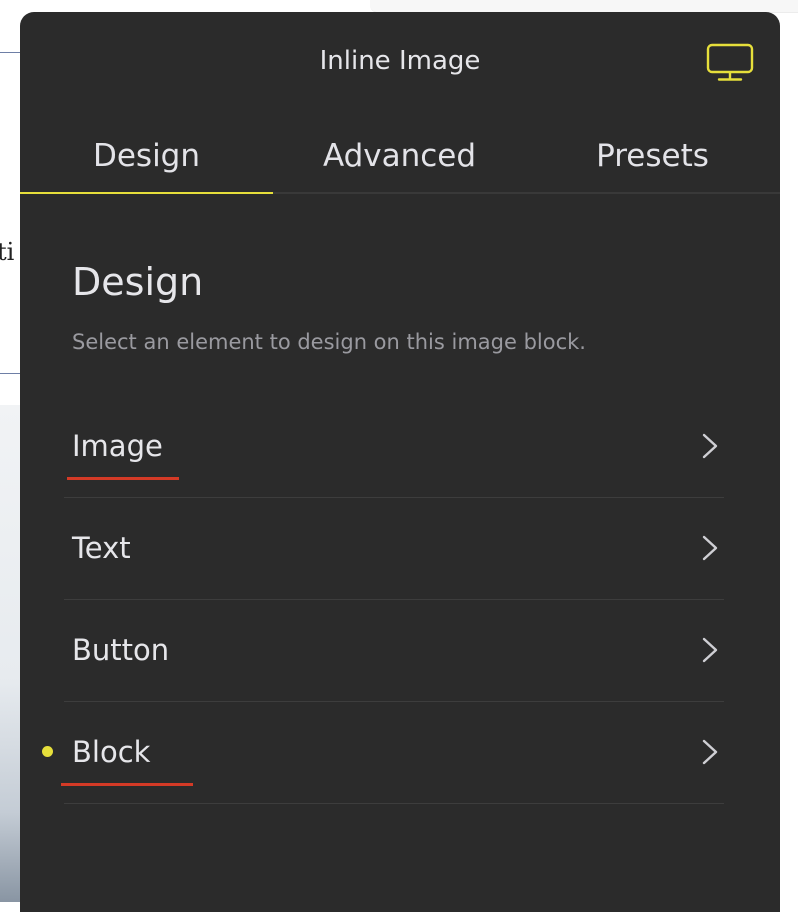 The image size is (798, 912). What do you see at coordinates (394, 650) in the screenshot?
I see `design-item-button: Button` at bounding box center [394, 650].